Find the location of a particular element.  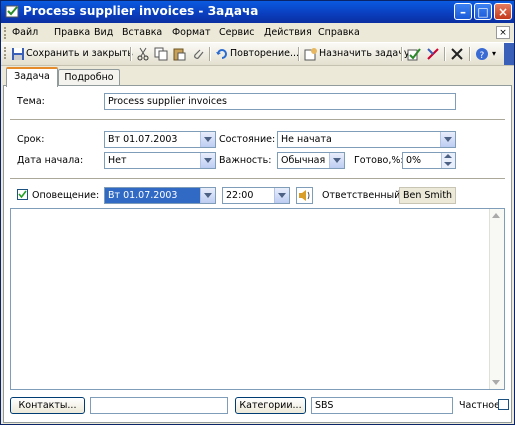

priority-label: Важность: is located at coordinates (245, 160).